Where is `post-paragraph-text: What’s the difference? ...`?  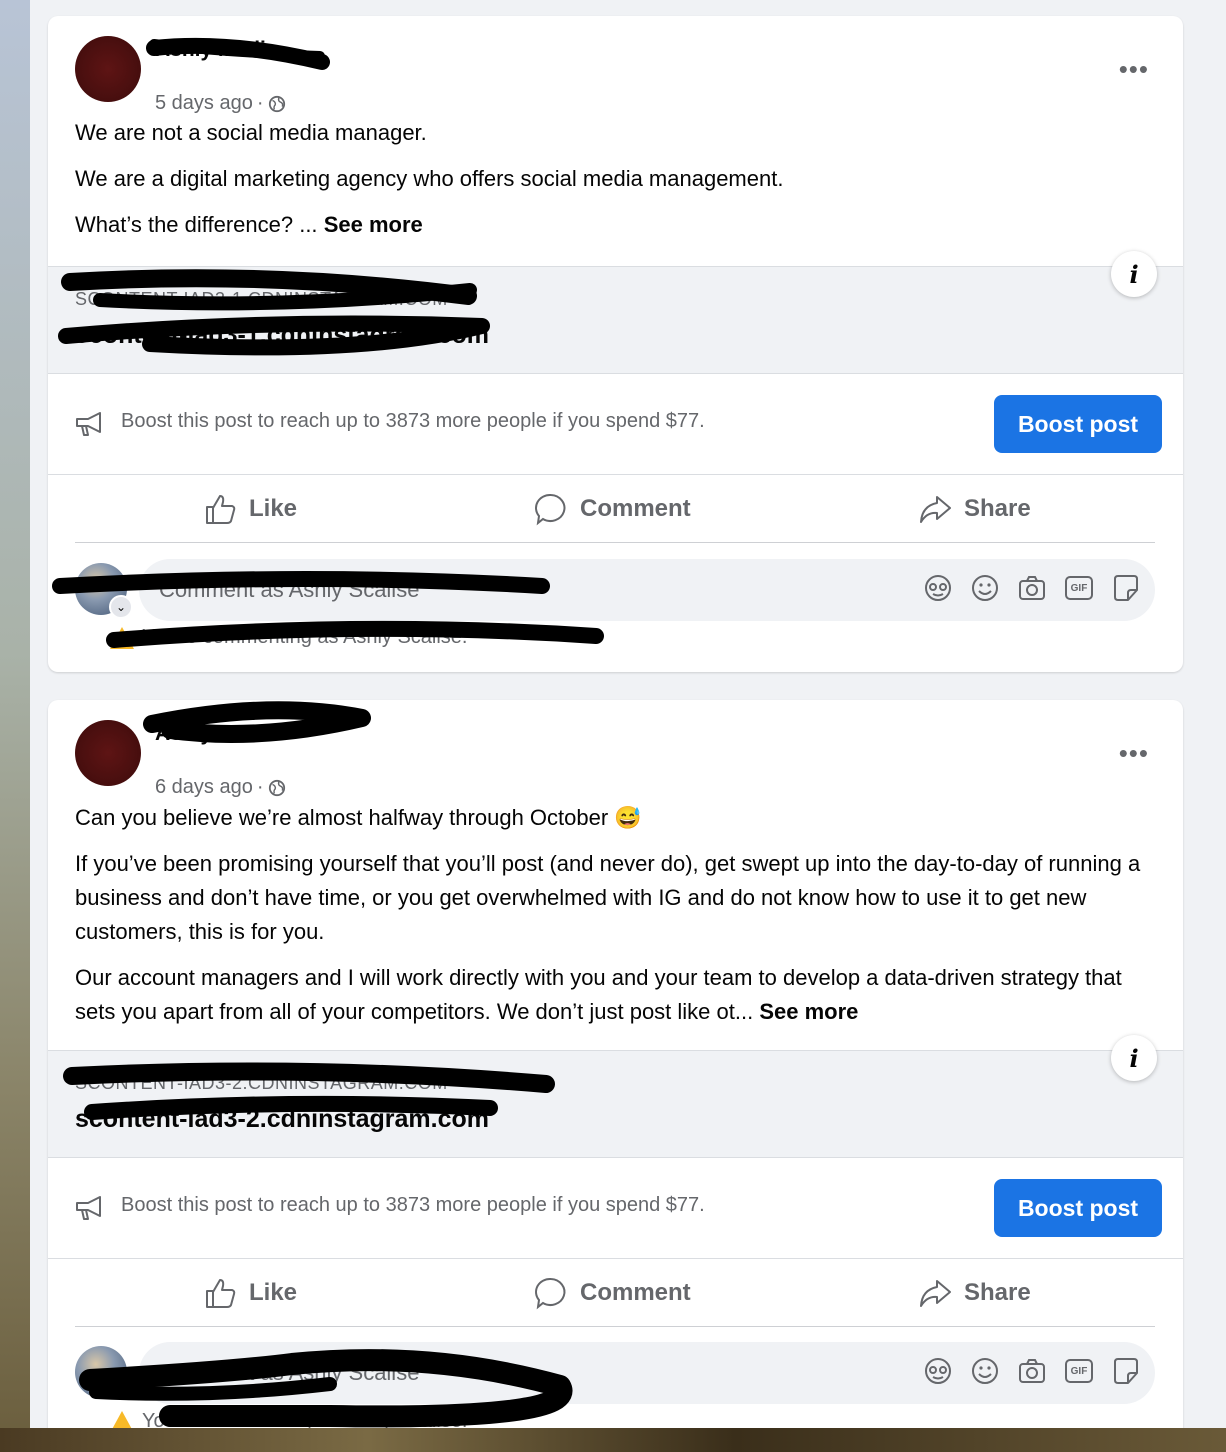
post-paragraph-text: What’s the difference? ... is located at coordinates (196, 224).